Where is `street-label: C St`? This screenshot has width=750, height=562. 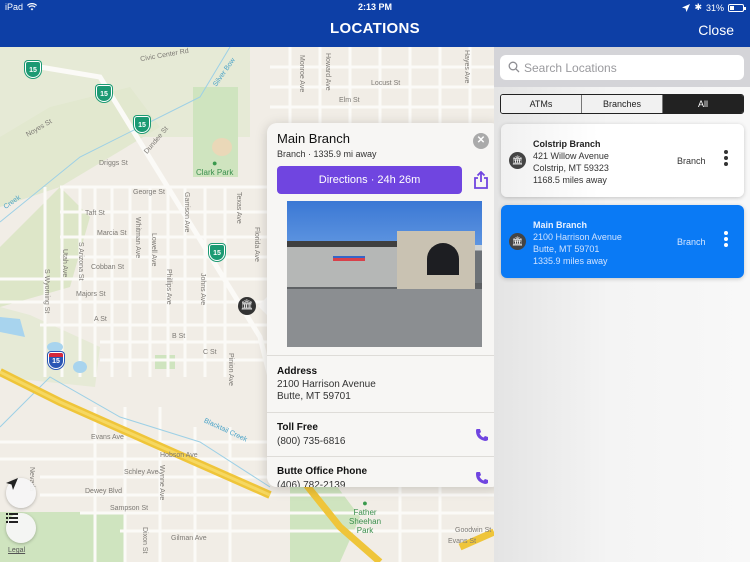
street-label: C St is located at coordinates (210, 352).